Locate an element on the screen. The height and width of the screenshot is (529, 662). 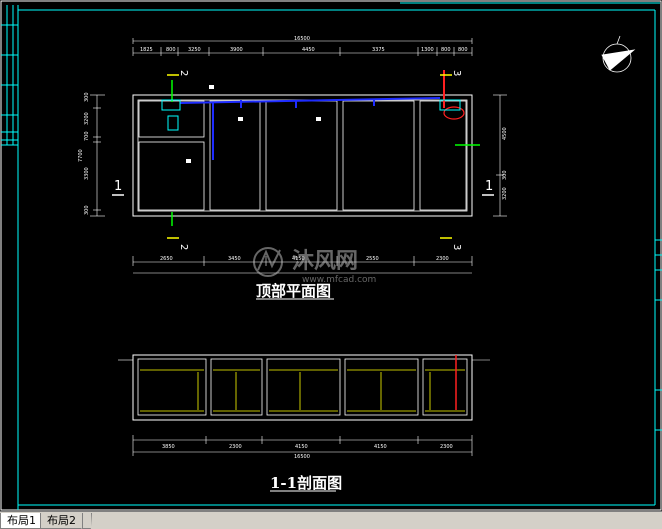
svg-text: 1300 is located at coordinates (427, 50).